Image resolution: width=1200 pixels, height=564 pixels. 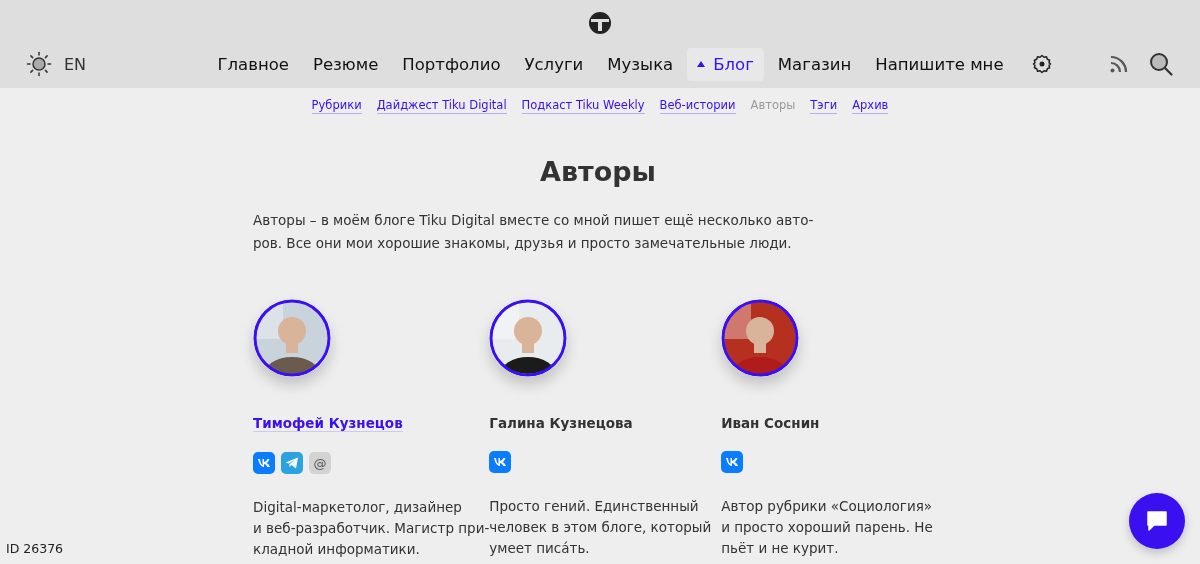 I want to click on nav-tab: Главное, so click(x=253, y=64).